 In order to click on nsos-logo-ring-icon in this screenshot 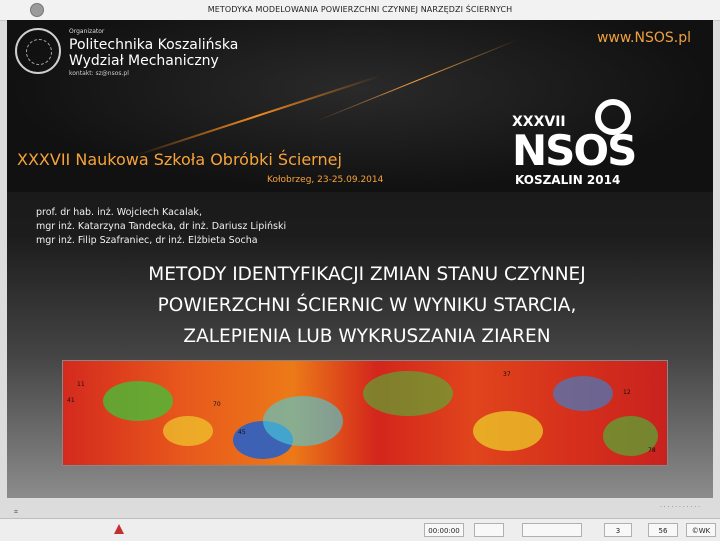, I will do `click(613, 117)`.